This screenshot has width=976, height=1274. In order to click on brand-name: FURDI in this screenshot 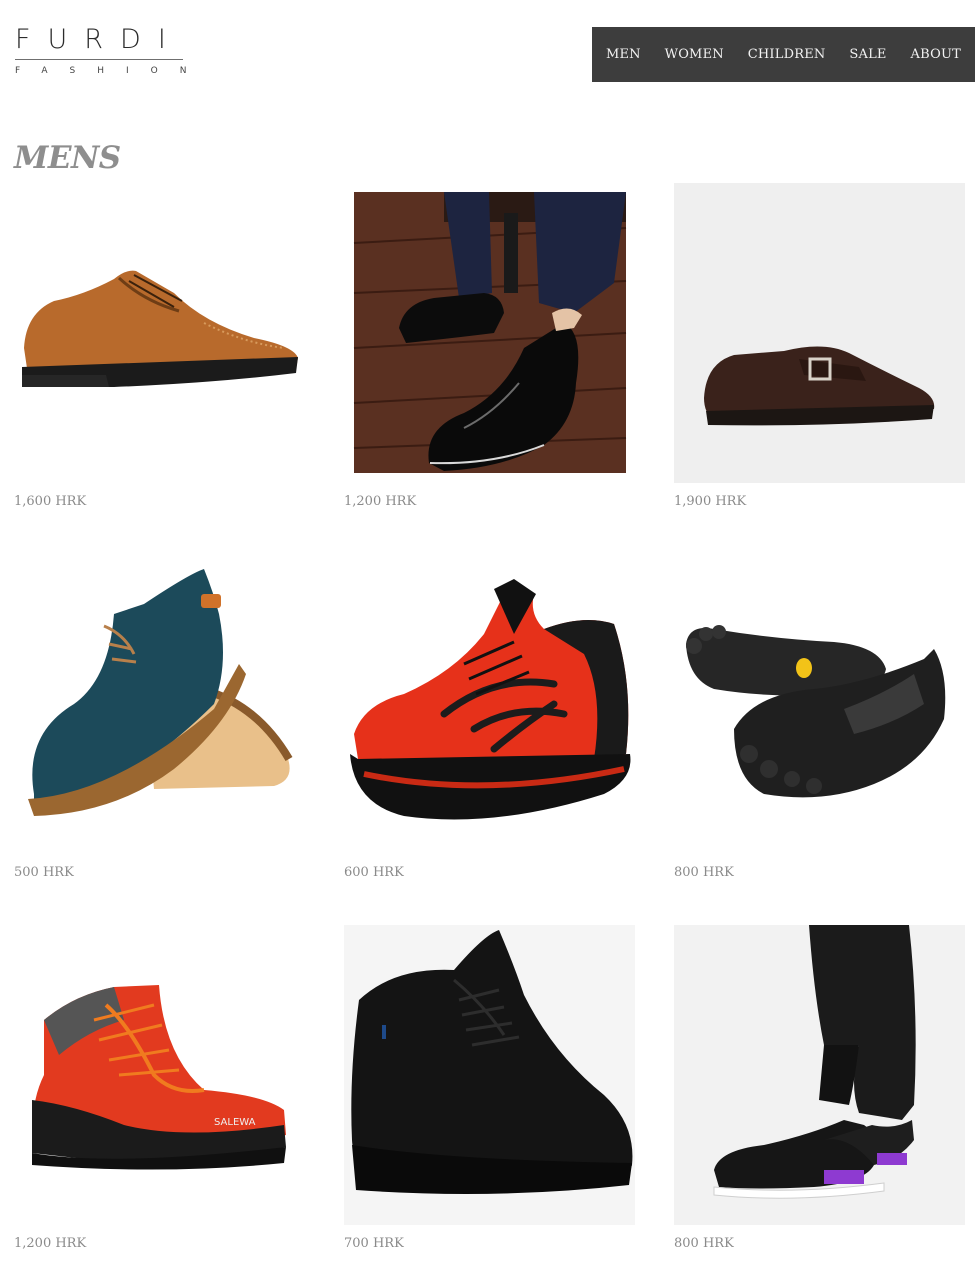, I will do `click(99, 39)`.